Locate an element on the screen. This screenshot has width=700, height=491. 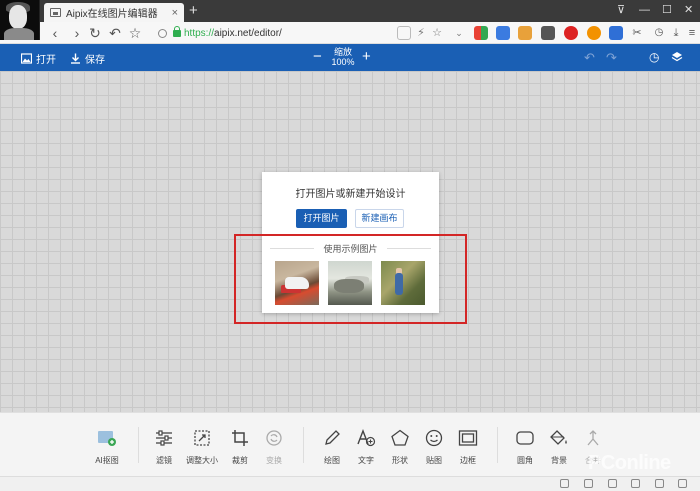
url-scheme: https:// is located at coordinates (199, 33).